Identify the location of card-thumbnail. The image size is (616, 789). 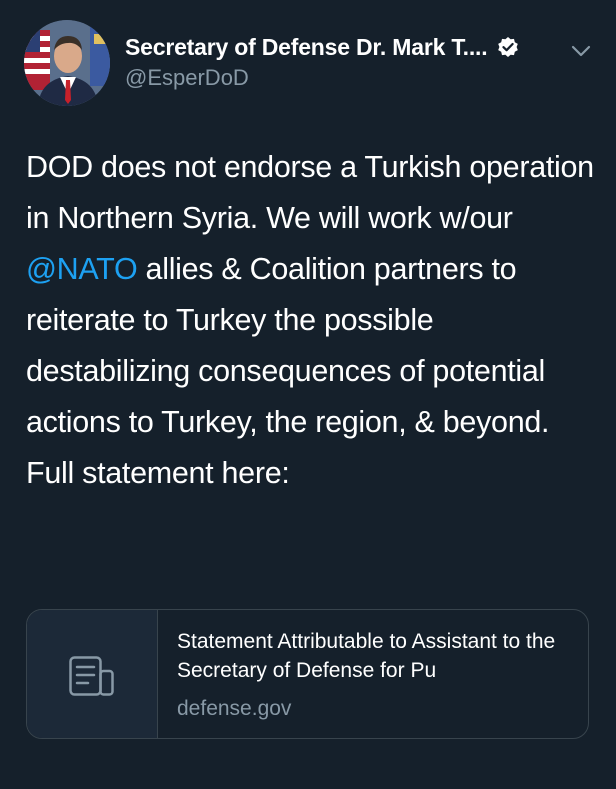
(92, 674).